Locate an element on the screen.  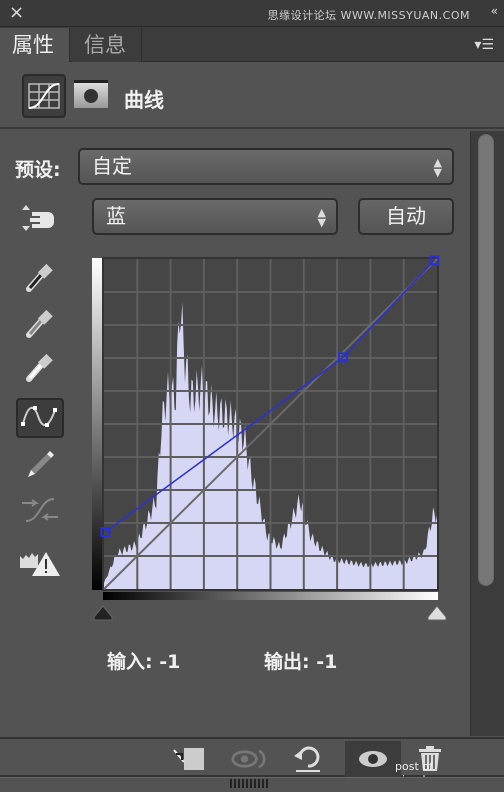
tab-info: 信息 is located at coordinates (107, 45).